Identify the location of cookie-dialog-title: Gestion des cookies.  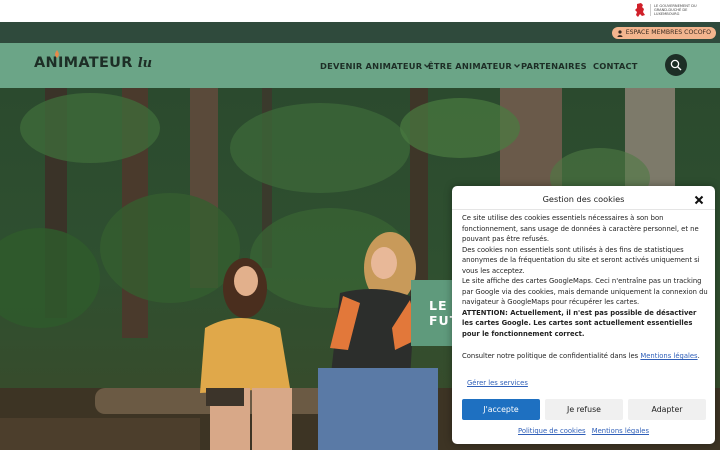
(583, 199).